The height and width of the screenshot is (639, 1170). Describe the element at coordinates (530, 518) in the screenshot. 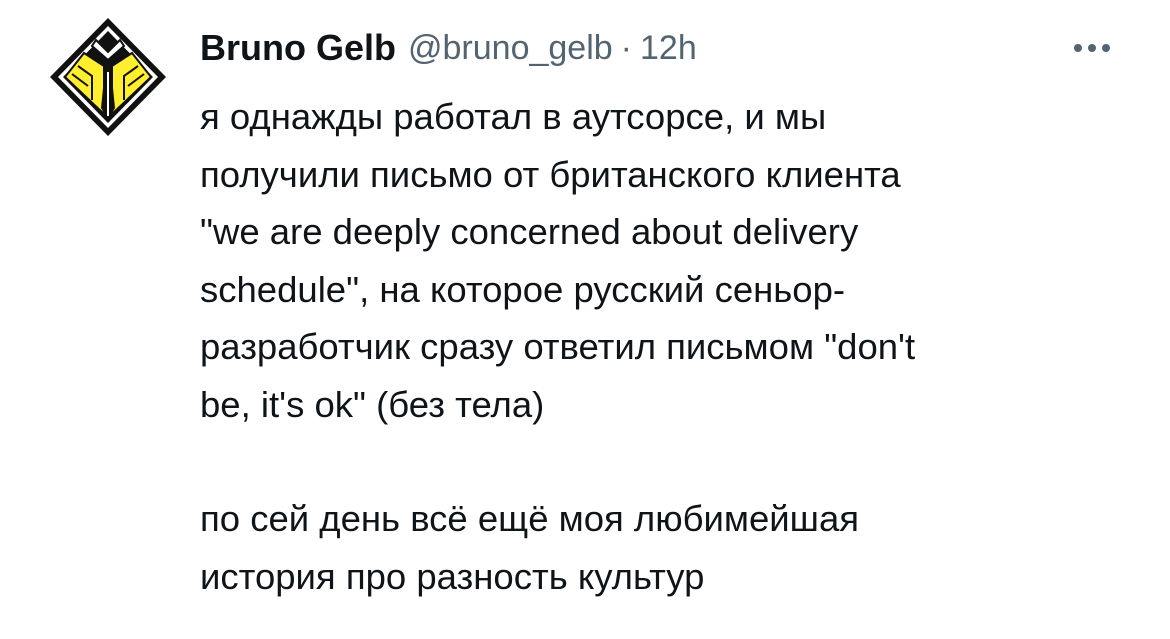

I see `text-line: по сей день всё ещё моя любимейшая` at that location.